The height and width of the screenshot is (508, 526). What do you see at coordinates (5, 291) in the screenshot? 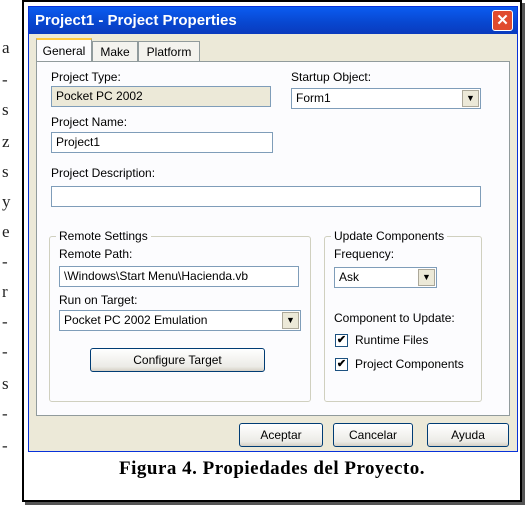
I see `bg-char: r` at bounding box center [5, 291].